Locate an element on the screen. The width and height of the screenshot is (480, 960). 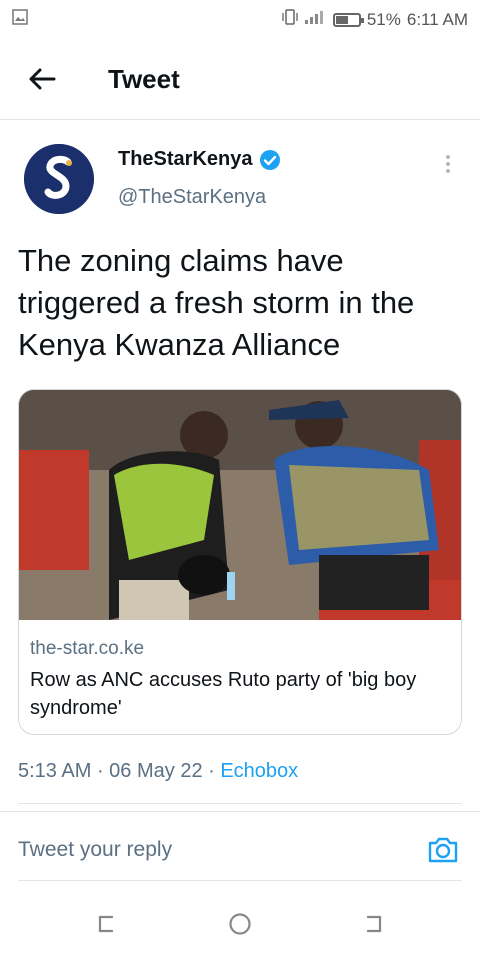
tweet-time: 5:13 AM is located at coordinates (55, 771).